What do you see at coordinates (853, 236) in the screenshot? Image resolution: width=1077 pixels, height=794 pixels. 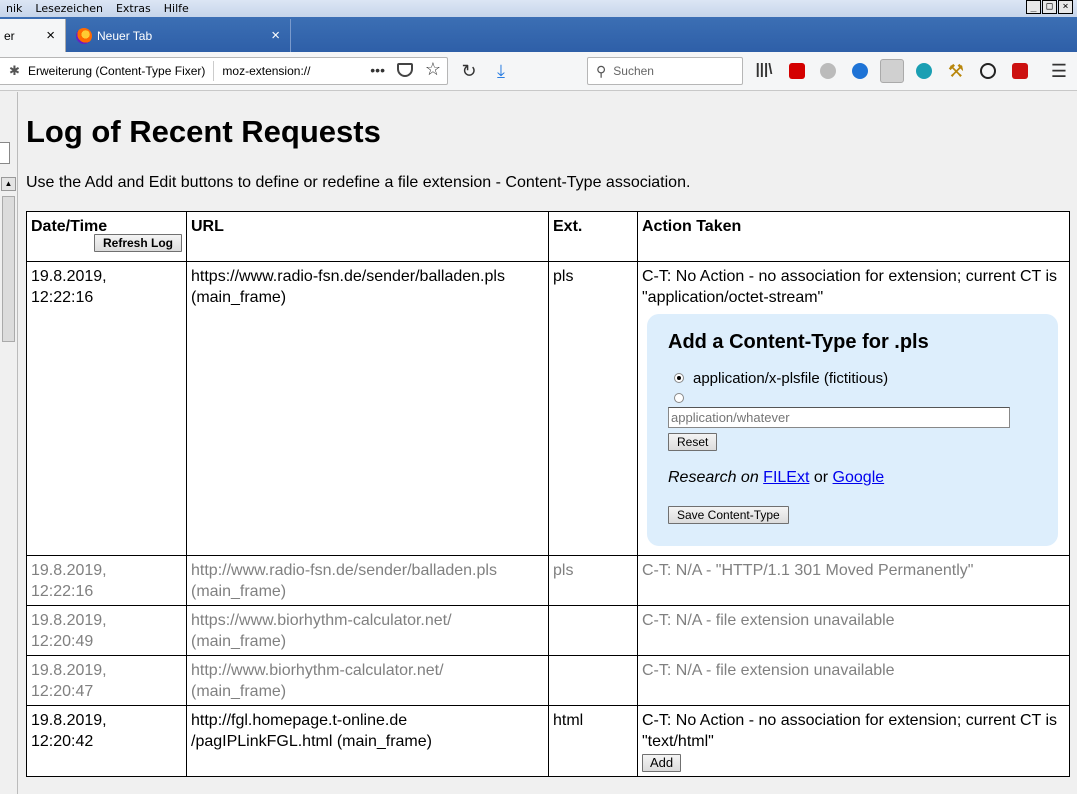 I see `header-action: Action Taken` at bounding box center [853, 236].